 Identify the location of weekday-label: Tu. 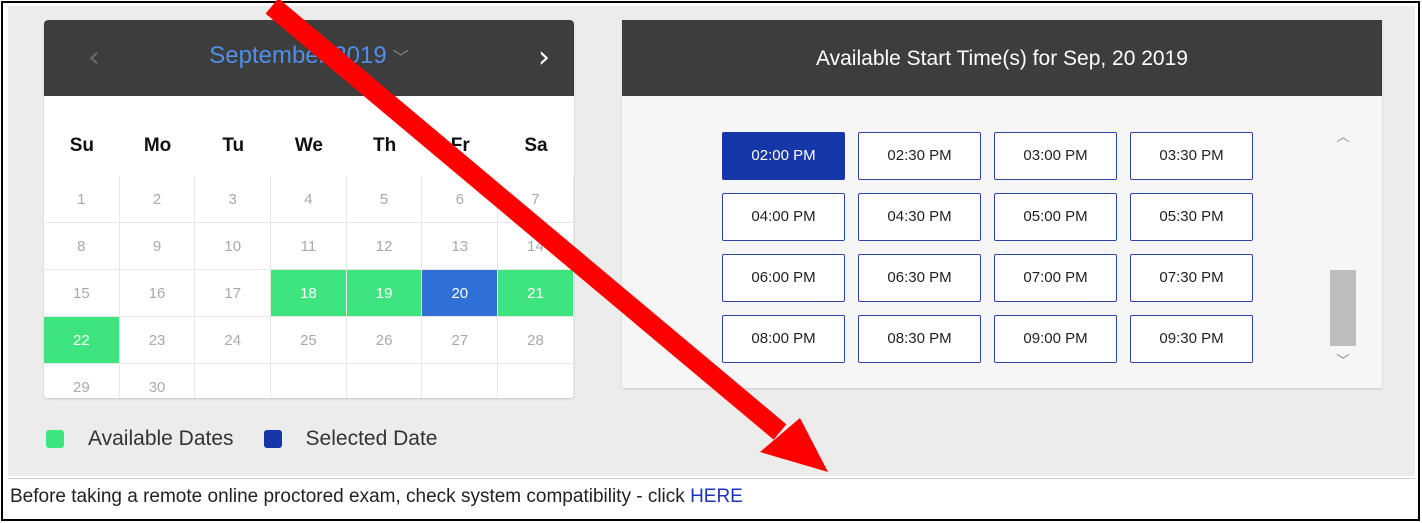
(233, 145).